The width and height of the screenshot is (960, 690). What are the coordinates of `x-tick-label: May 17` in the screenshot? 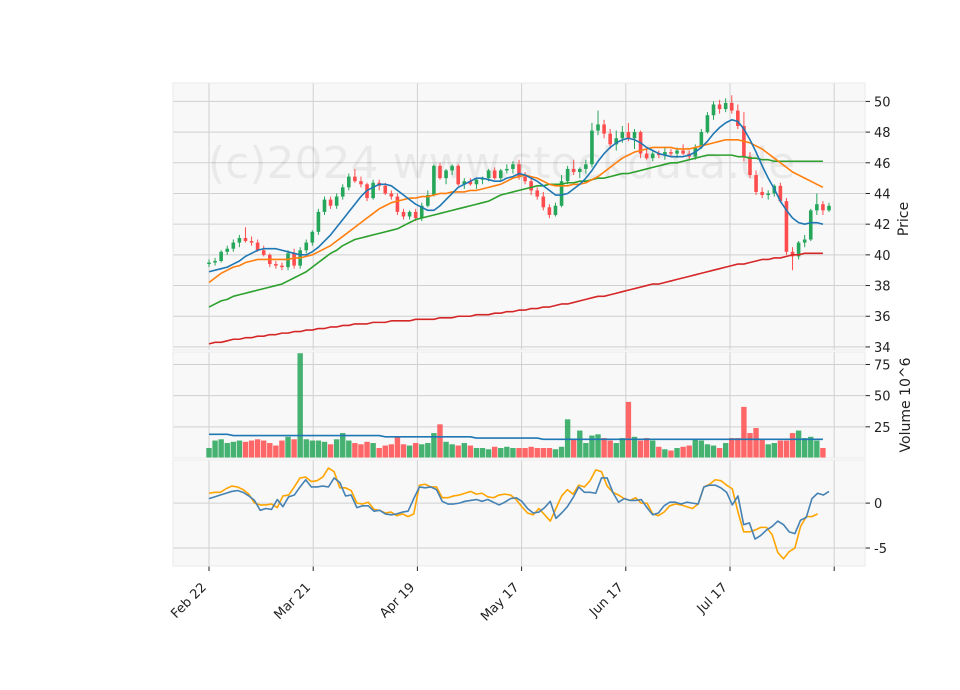 It's located at (500, 602).